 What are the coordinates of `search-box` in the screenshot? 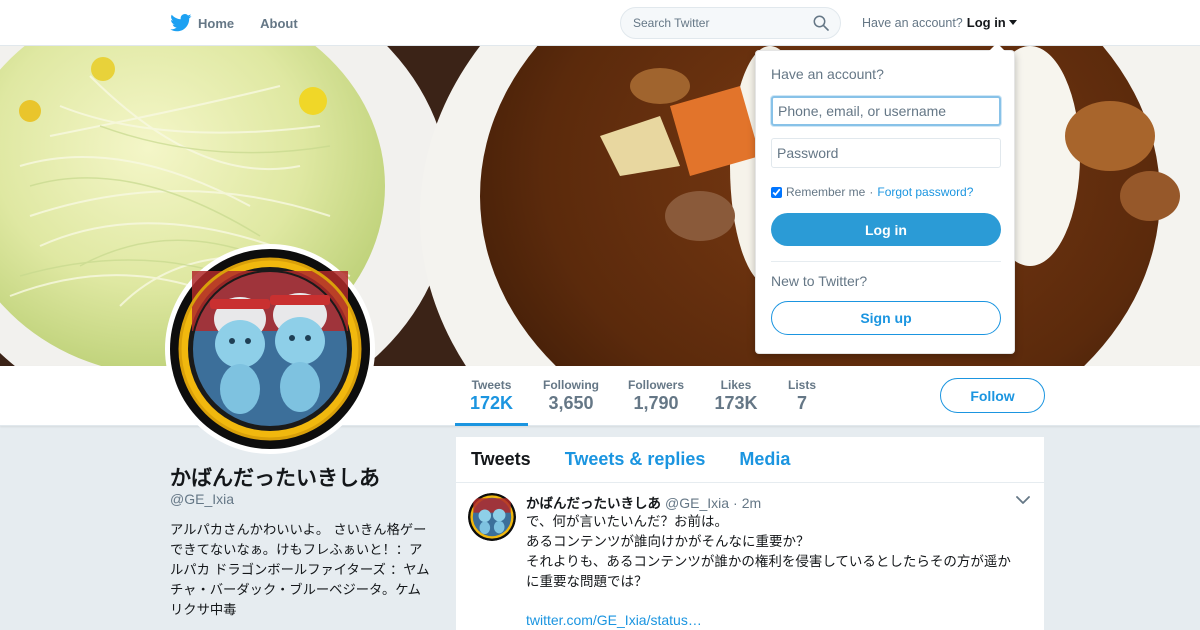 It's located at (730, 23).